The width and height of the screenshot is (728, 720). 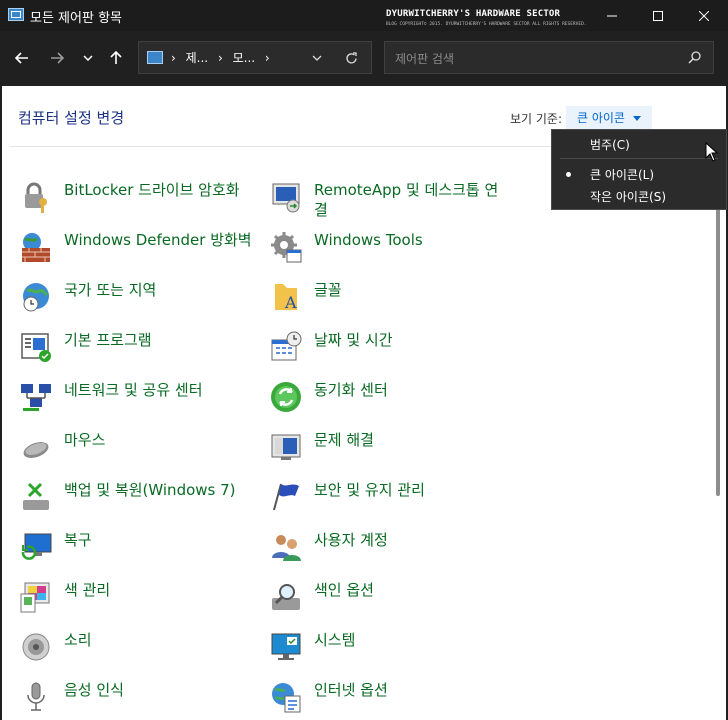 I want to click on menu-separator, so click(x=639, y=158).